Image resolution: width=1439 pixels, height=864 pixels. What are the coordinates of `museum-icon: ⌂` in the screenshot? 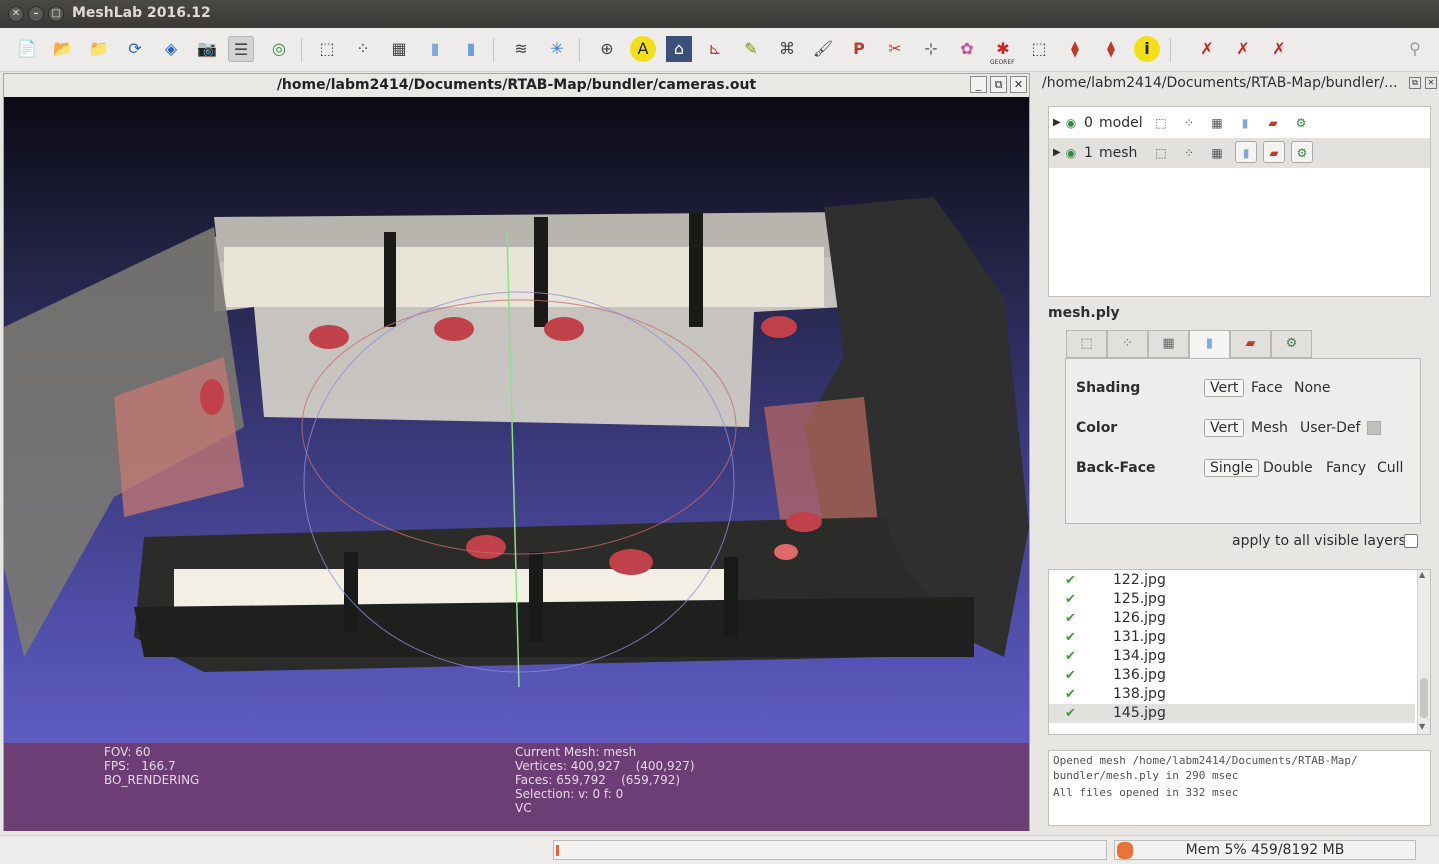 It's located at (679, 49).